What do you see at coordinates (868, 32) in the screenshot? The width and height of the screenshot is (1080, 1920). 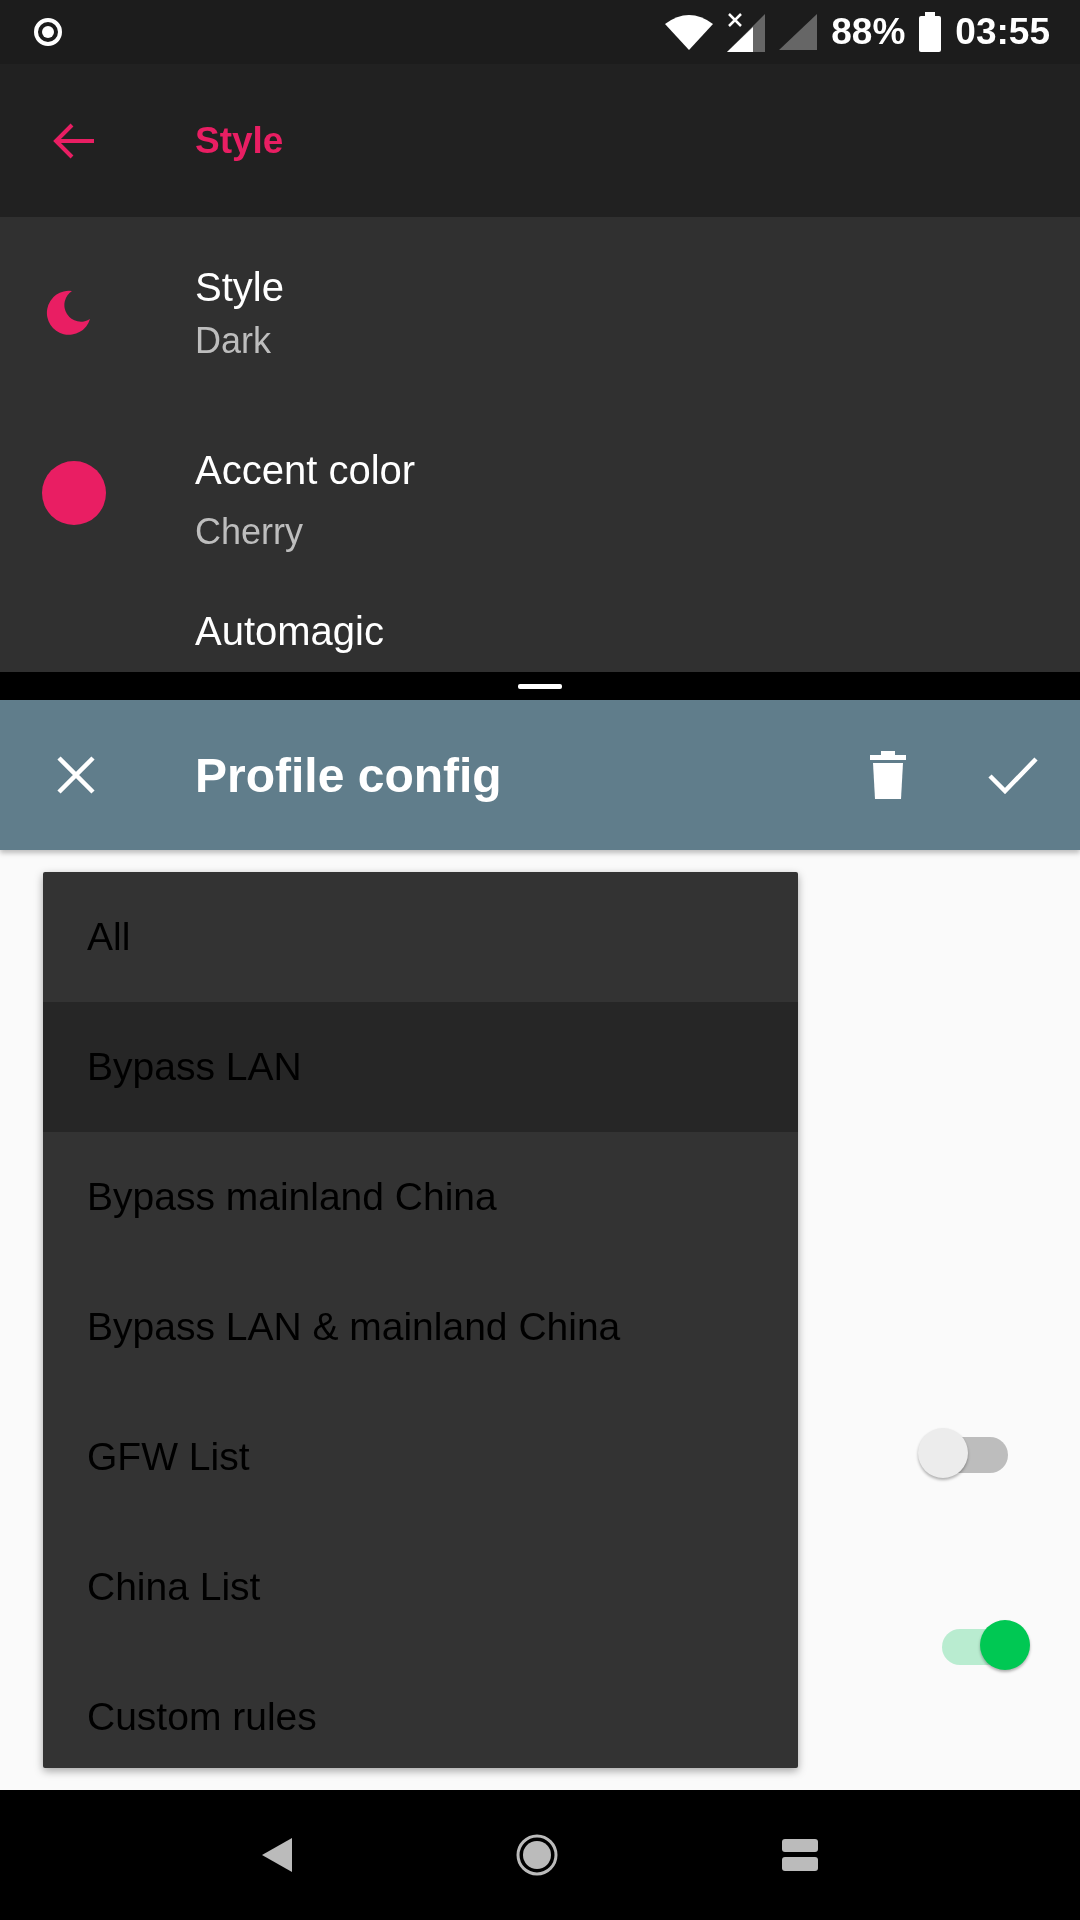 I see `battery-percent: 88%` at bounding box center [868, 32].